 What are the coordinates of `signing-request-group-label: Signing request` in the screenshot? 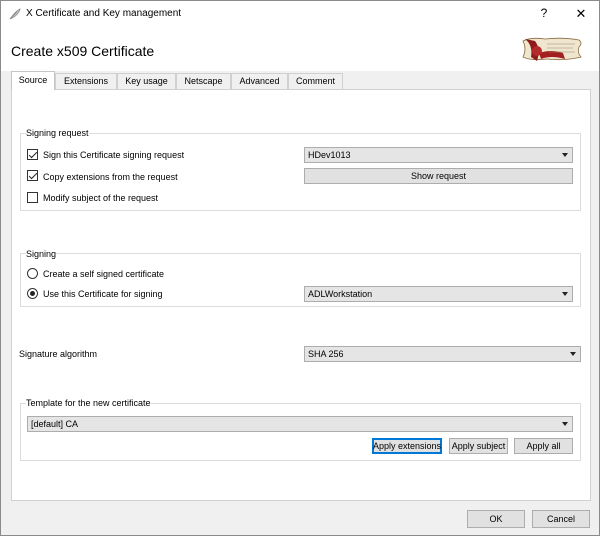 It's located at (57, 133).